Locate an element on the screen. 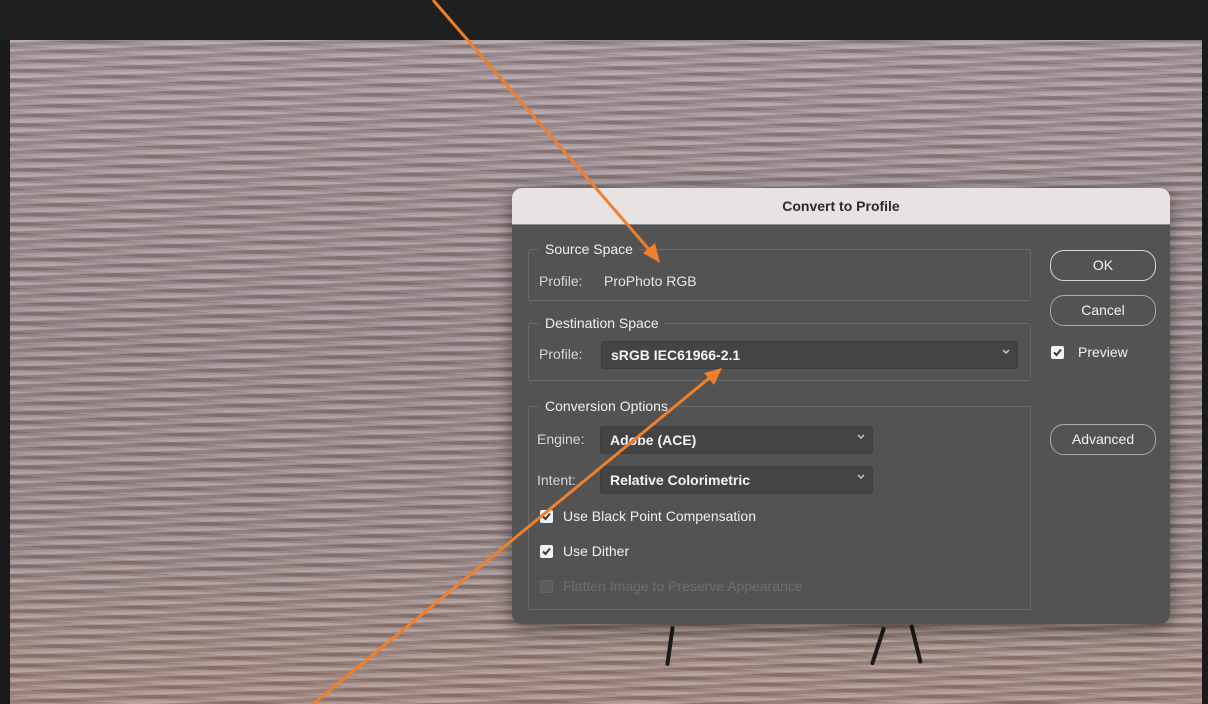  arrow-to-source-profile is located at coordinates (545, 131).